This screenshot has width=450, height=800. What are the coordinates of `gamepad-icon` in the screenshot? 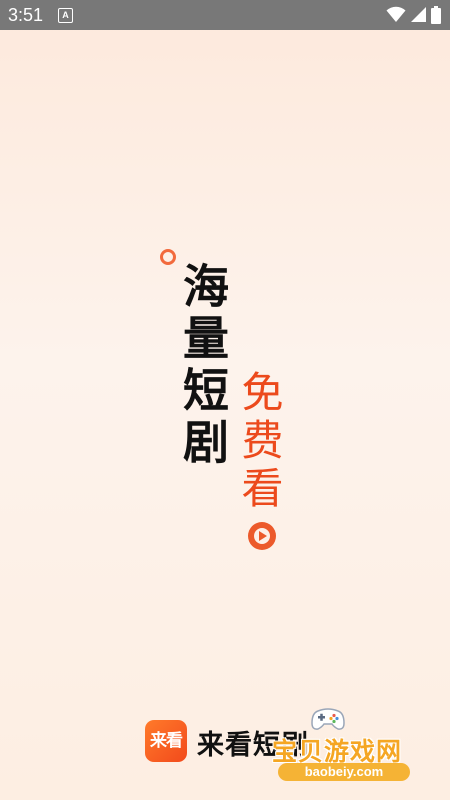 It's located at (328, 719).